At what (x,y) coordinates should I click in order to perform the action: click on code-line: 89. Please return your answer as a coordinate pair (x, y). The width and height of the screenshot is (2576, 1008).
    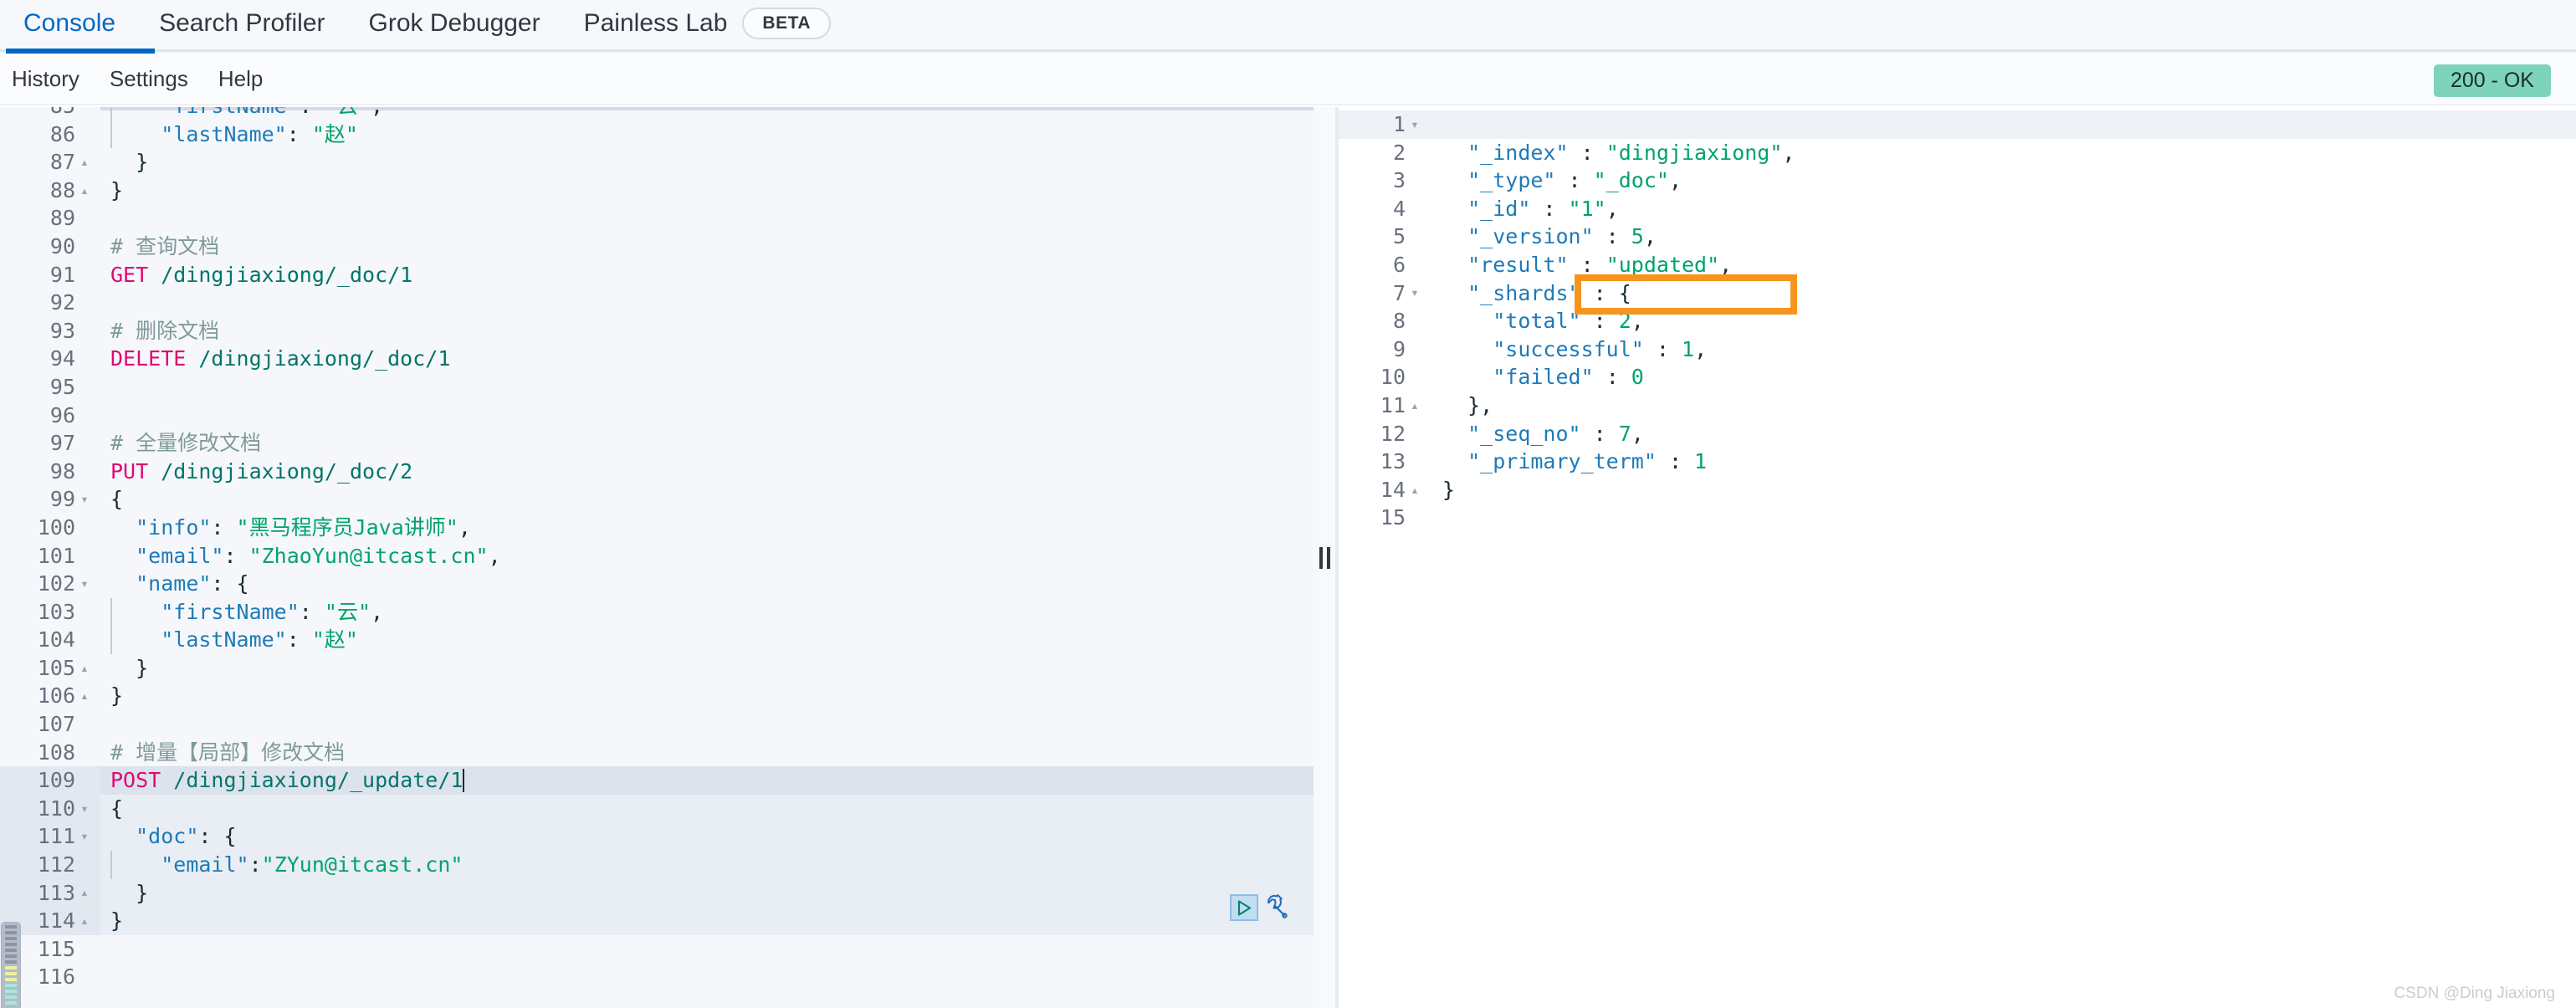
    Looking at the image, I should click on (657, 218).